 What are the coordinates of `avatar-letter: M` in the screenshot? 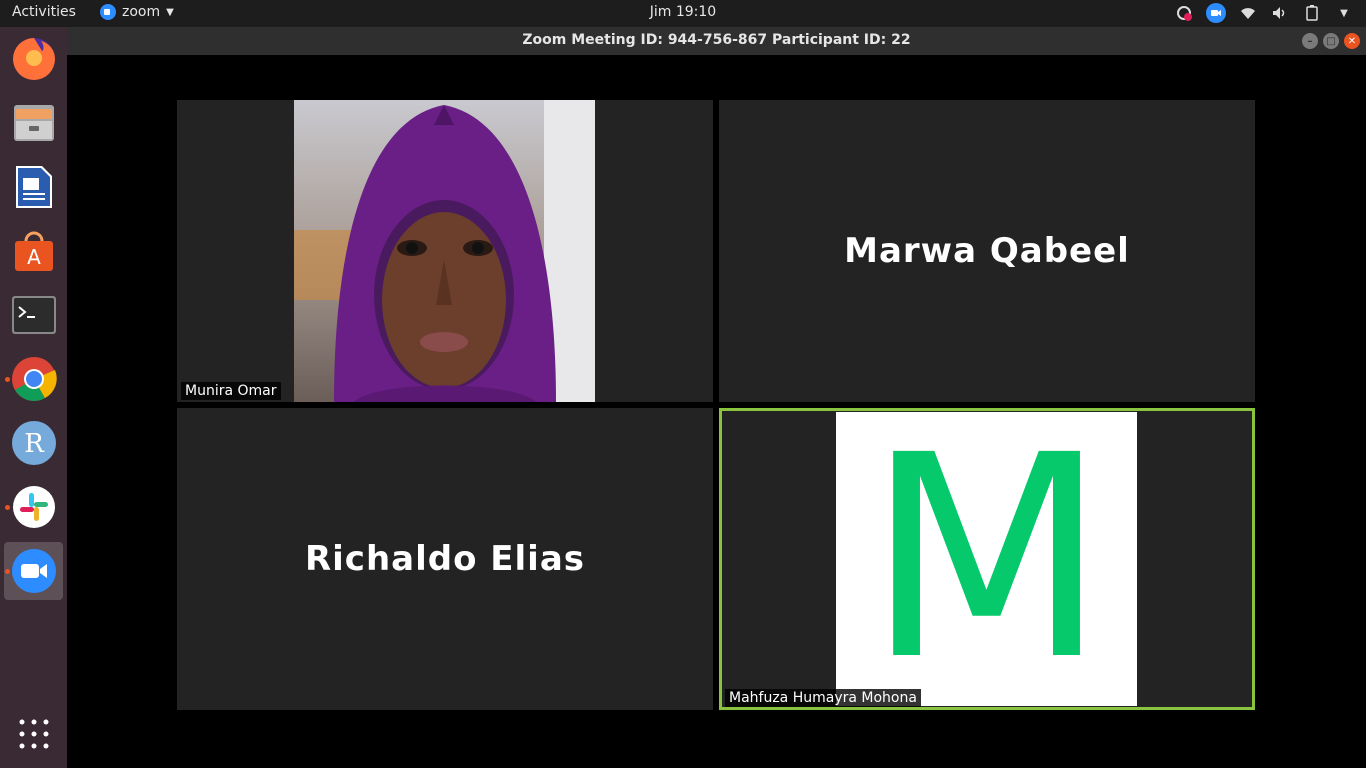 It's located at (986, 559).